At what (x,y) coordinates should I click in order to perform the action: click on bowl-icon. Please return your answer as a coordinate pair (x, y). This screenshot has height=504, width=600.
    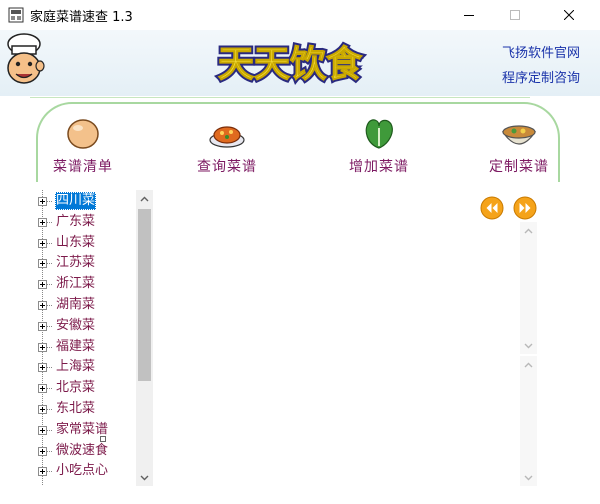
    Looking at the image, I should click on (519, 135).